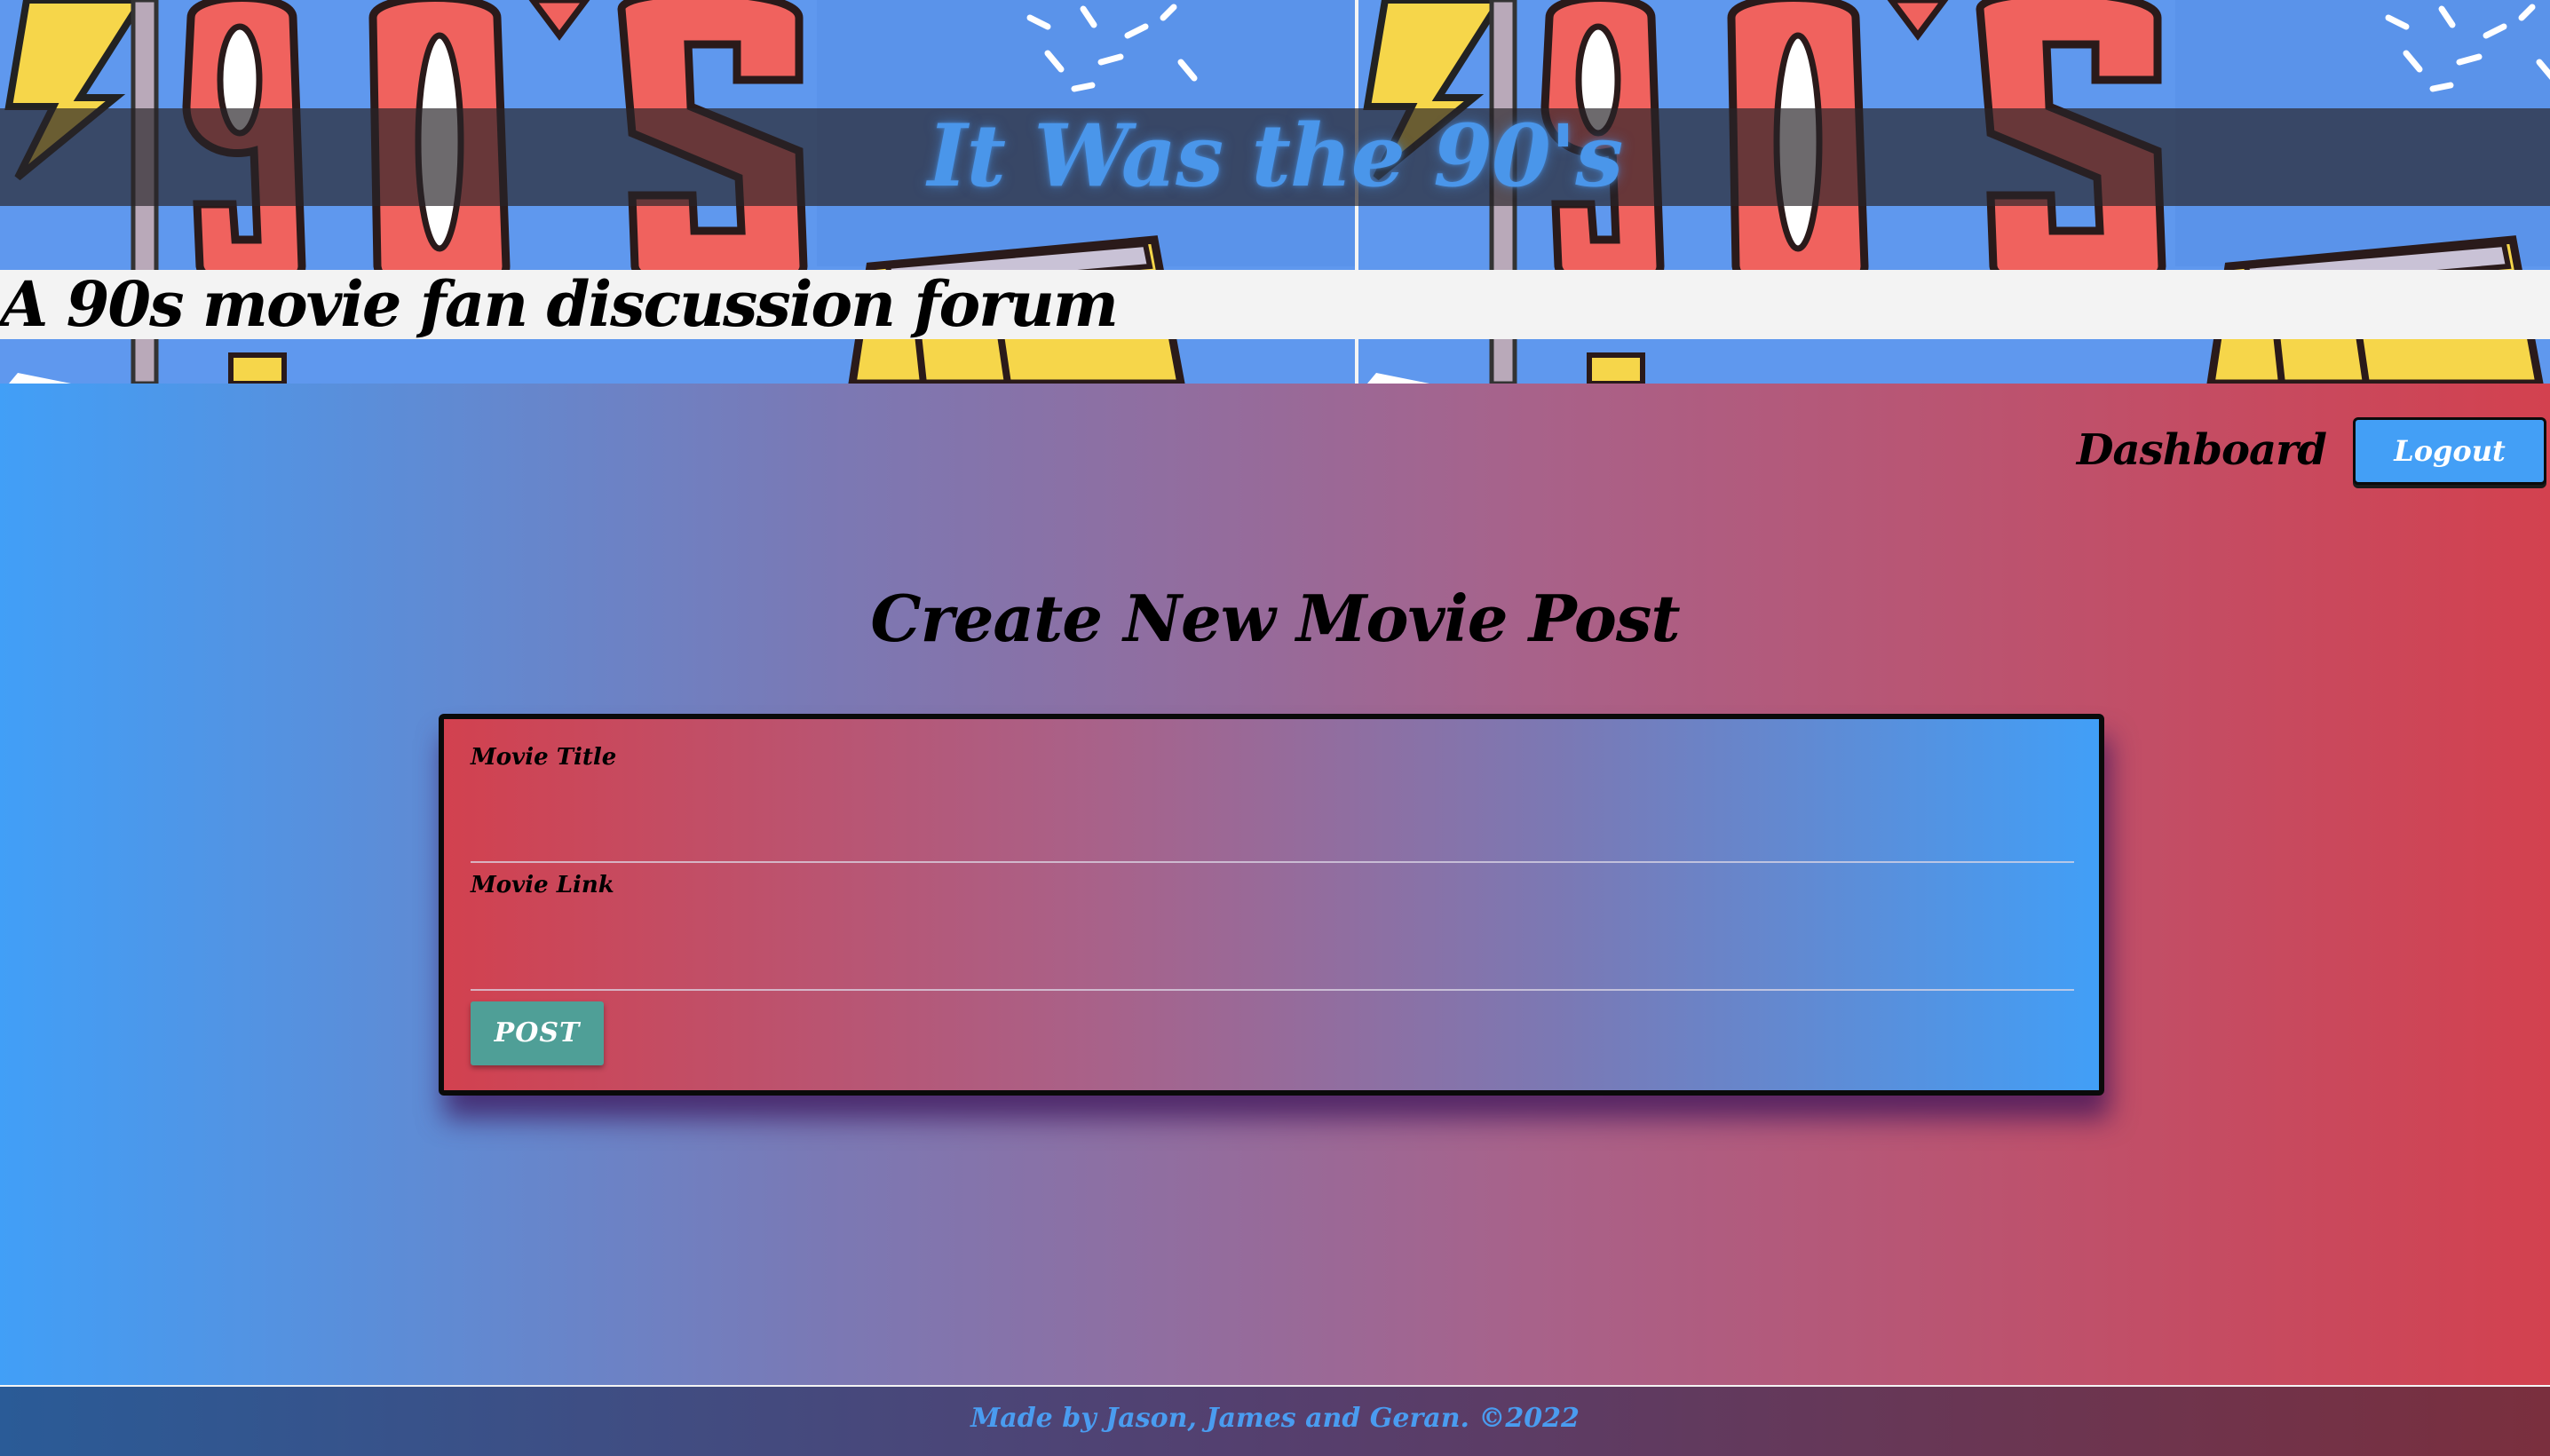 The width and height of the screenshot is (2550, 1456). I want to click on movie-link-label: Movie Link, so click(542, 885).